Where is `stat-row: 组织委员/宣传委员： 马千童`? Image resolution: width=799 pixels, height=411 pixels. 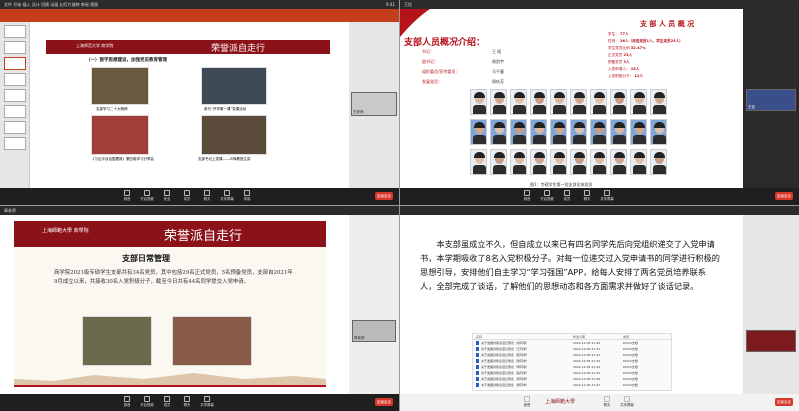
stat-row: 组织委员/宣传委员： 马千童 is located at coordinates (463, 71).